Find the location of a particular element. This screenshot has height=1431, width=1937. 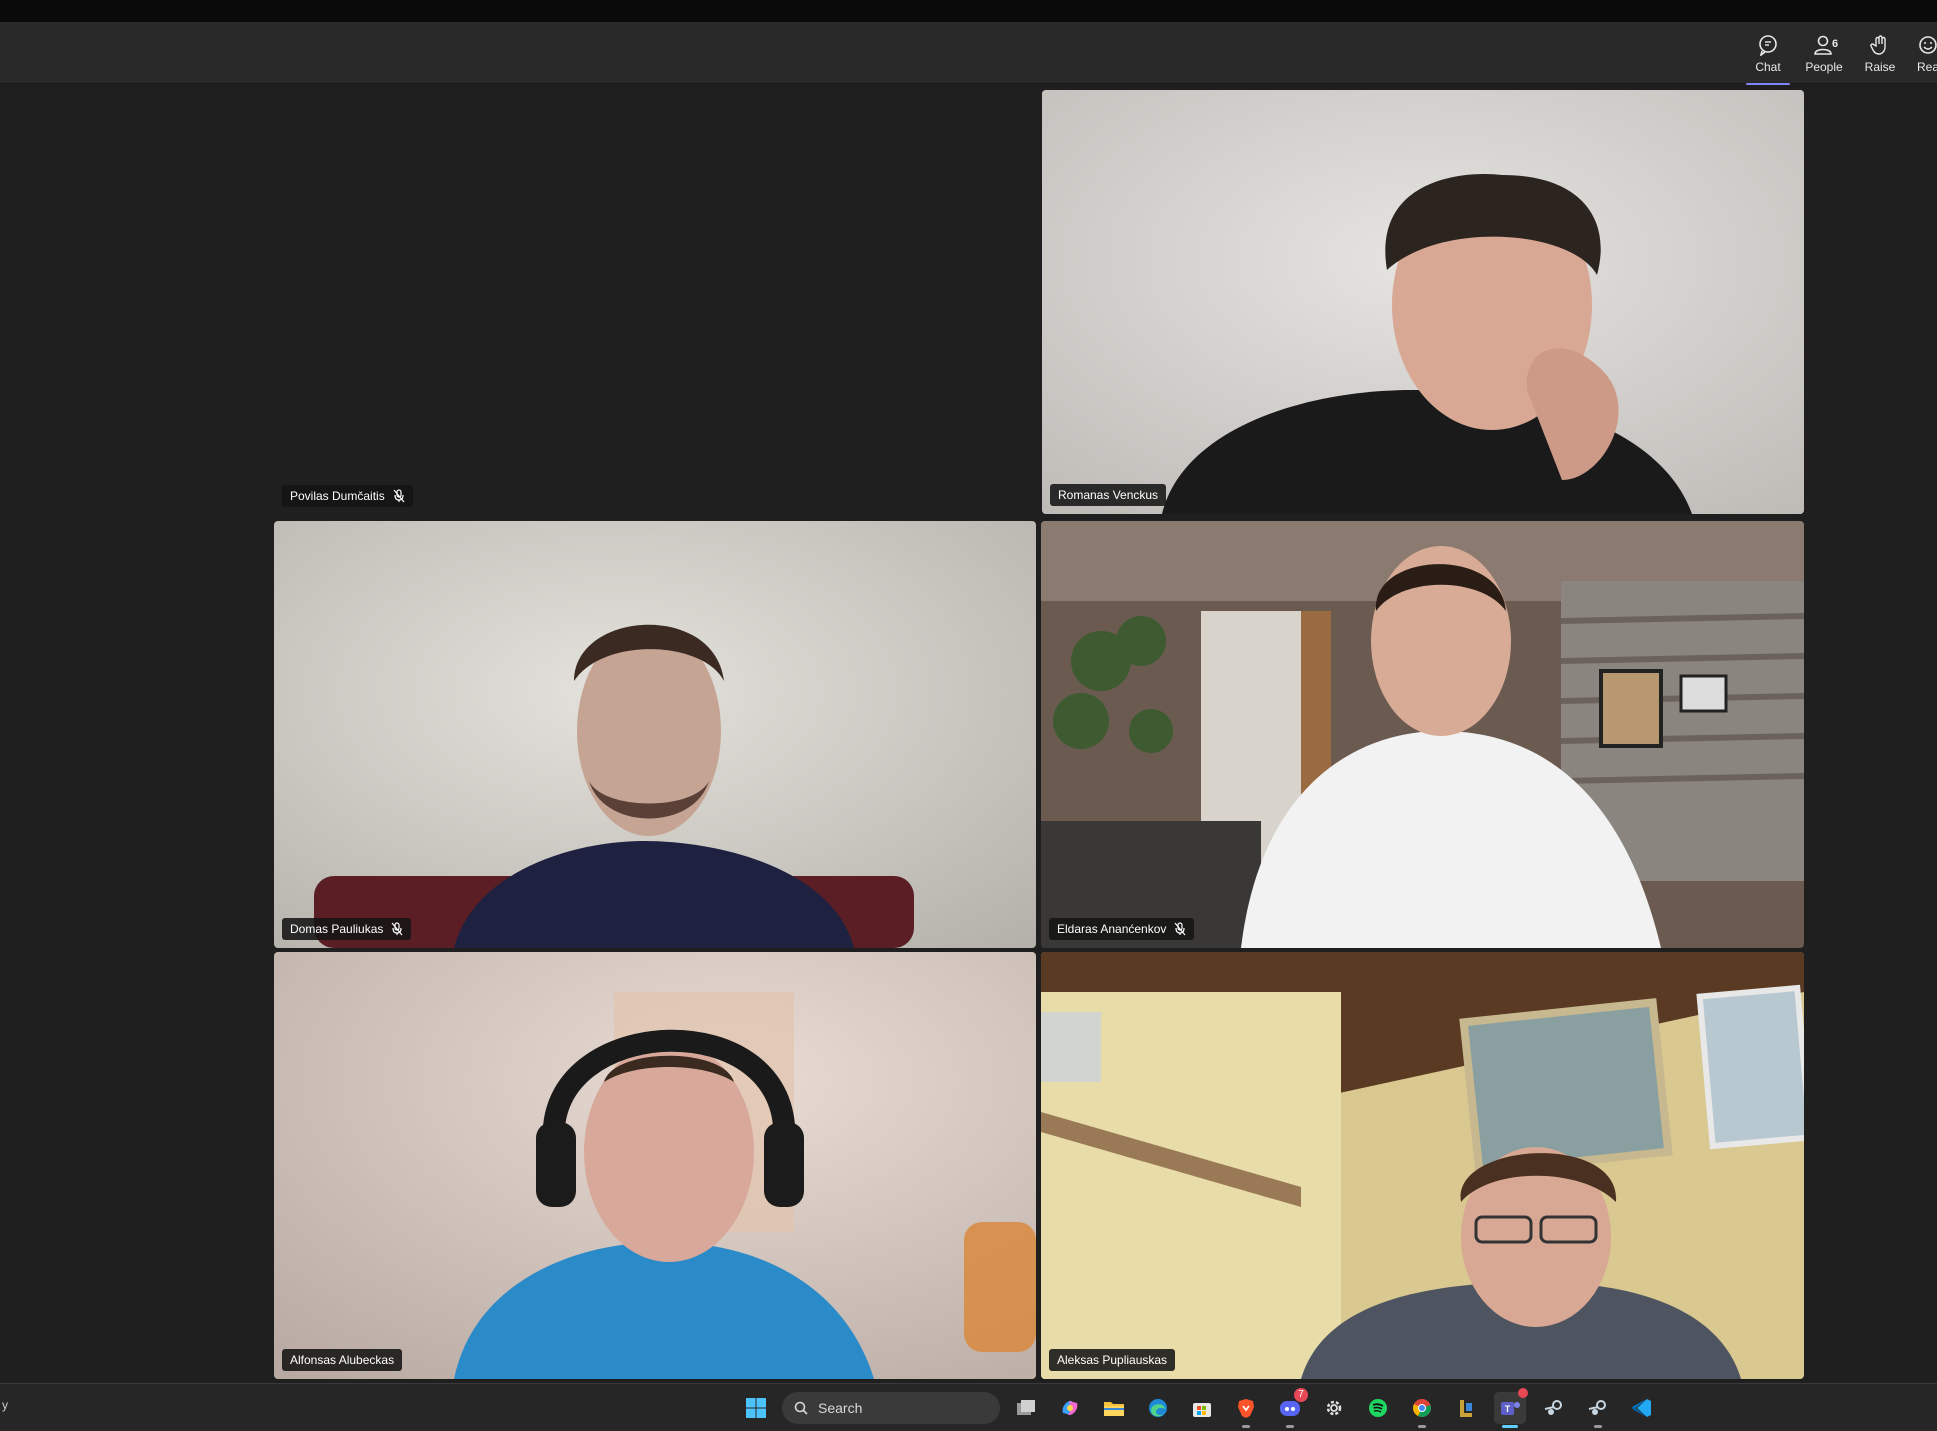

copilot-button is located at coordinates (1070, 1408).